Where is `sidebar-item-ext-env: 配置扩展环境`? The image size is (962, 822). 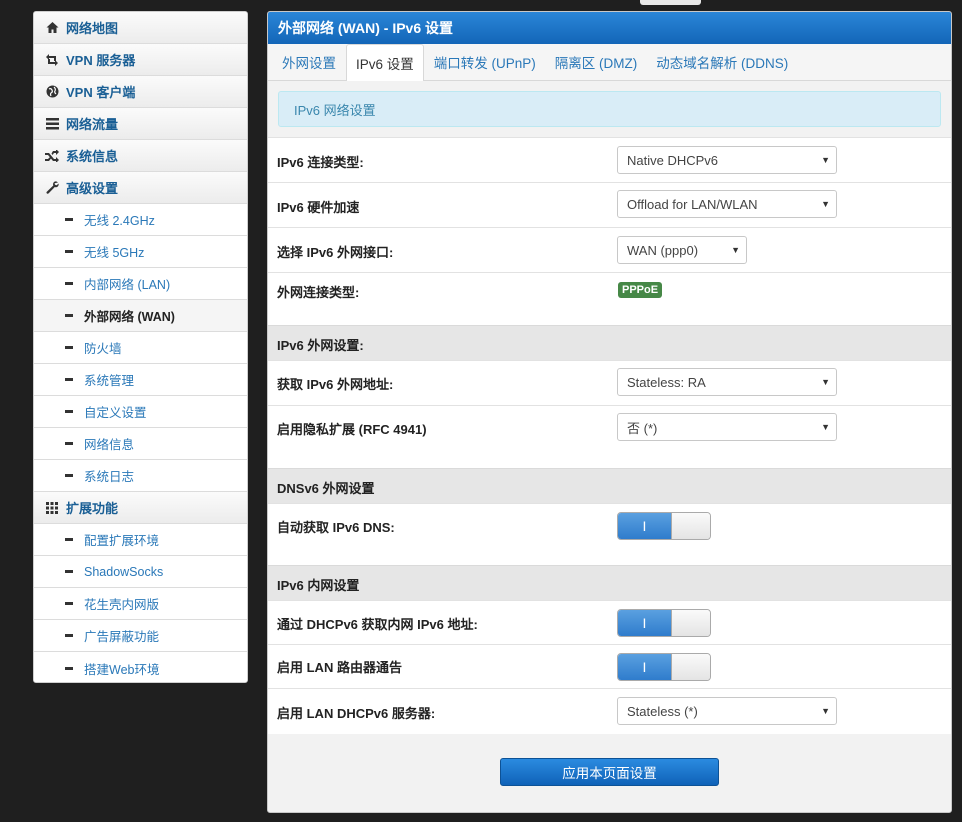 sidebar-item-ext-env: 配置扩展环境 is located at coordinates (140, 540).